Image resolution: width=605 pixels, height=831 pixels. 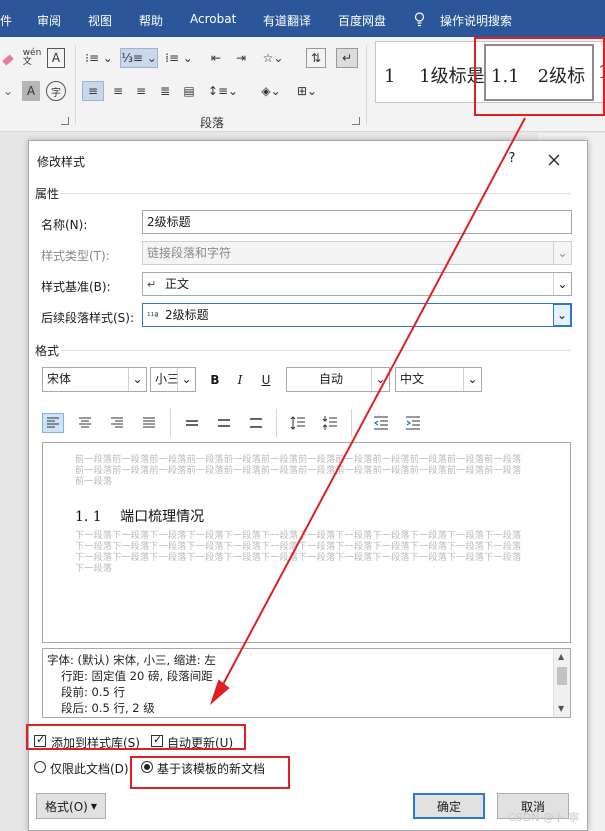 What do you see at coordinates (211, 768) in the screenshot?
I see `new-documents-label: 基于该模板的新文档` at bounding box center [211, 768].